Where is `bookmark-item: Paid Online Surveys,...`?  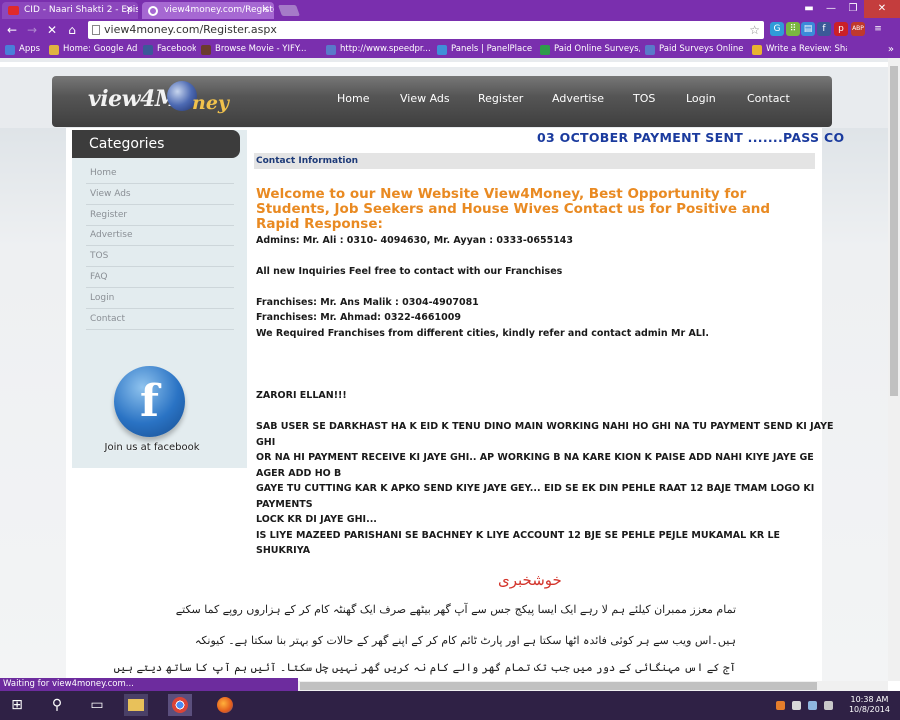 bookmark-item: Paid Online Surveys,... is located at coordinates (587, 49).